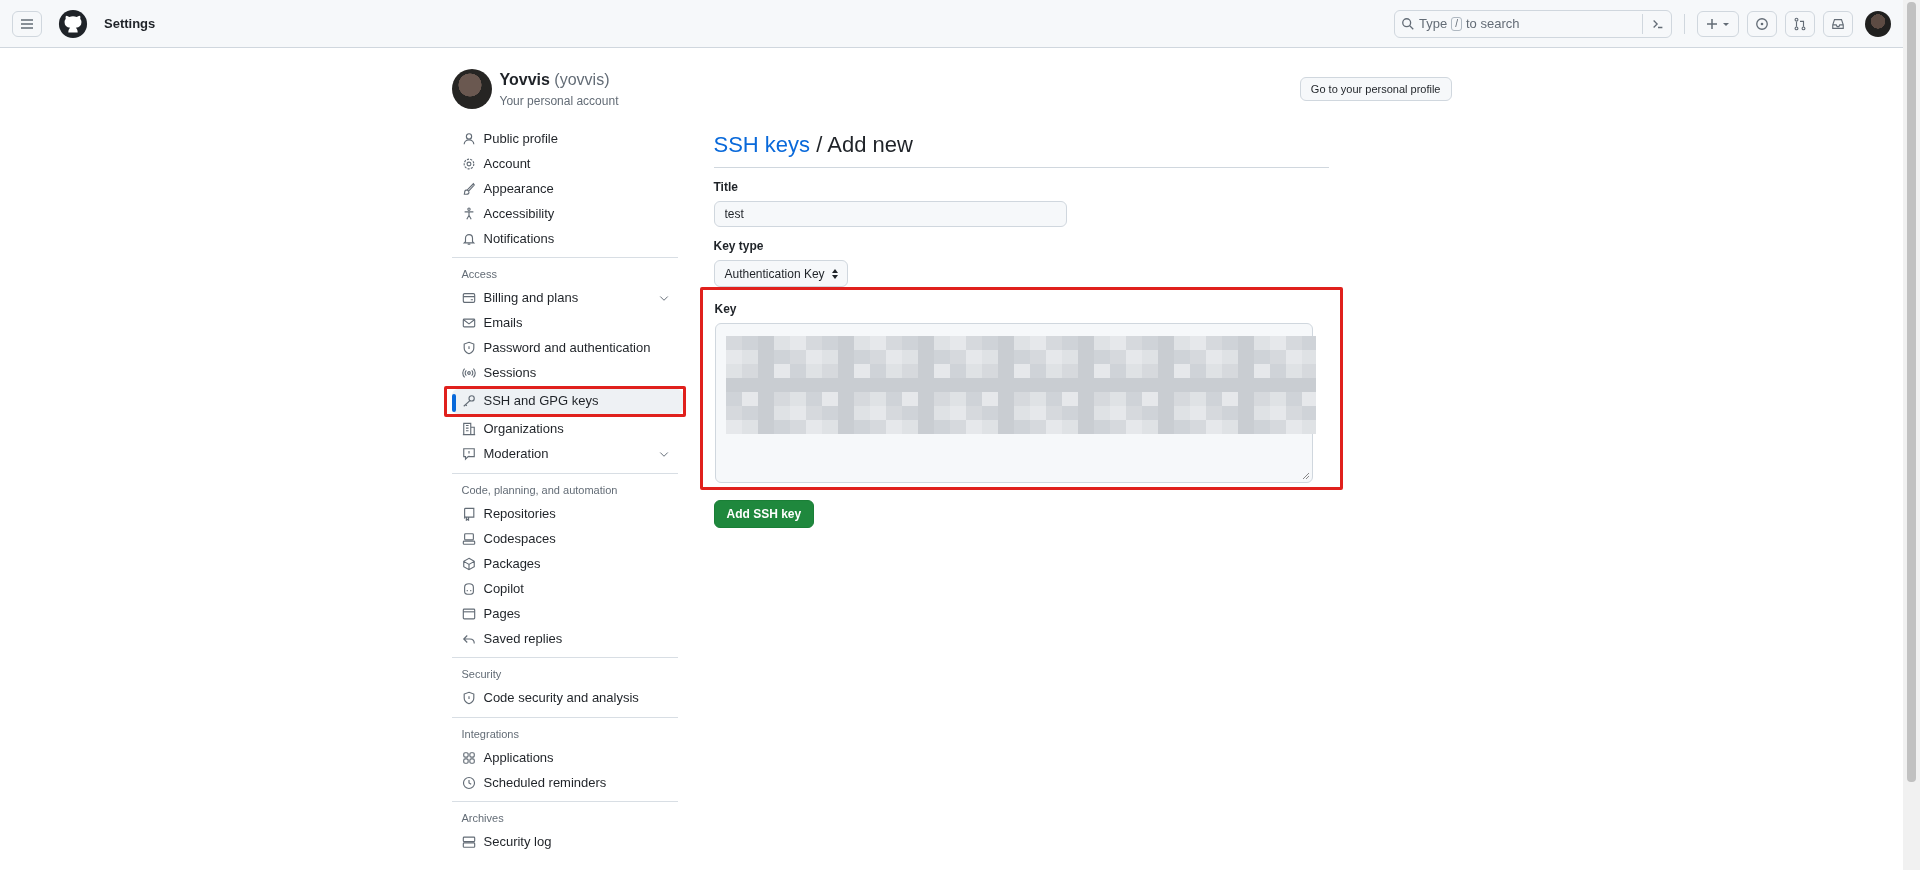  I want to click on section-heading: Access, so click(479, 274).